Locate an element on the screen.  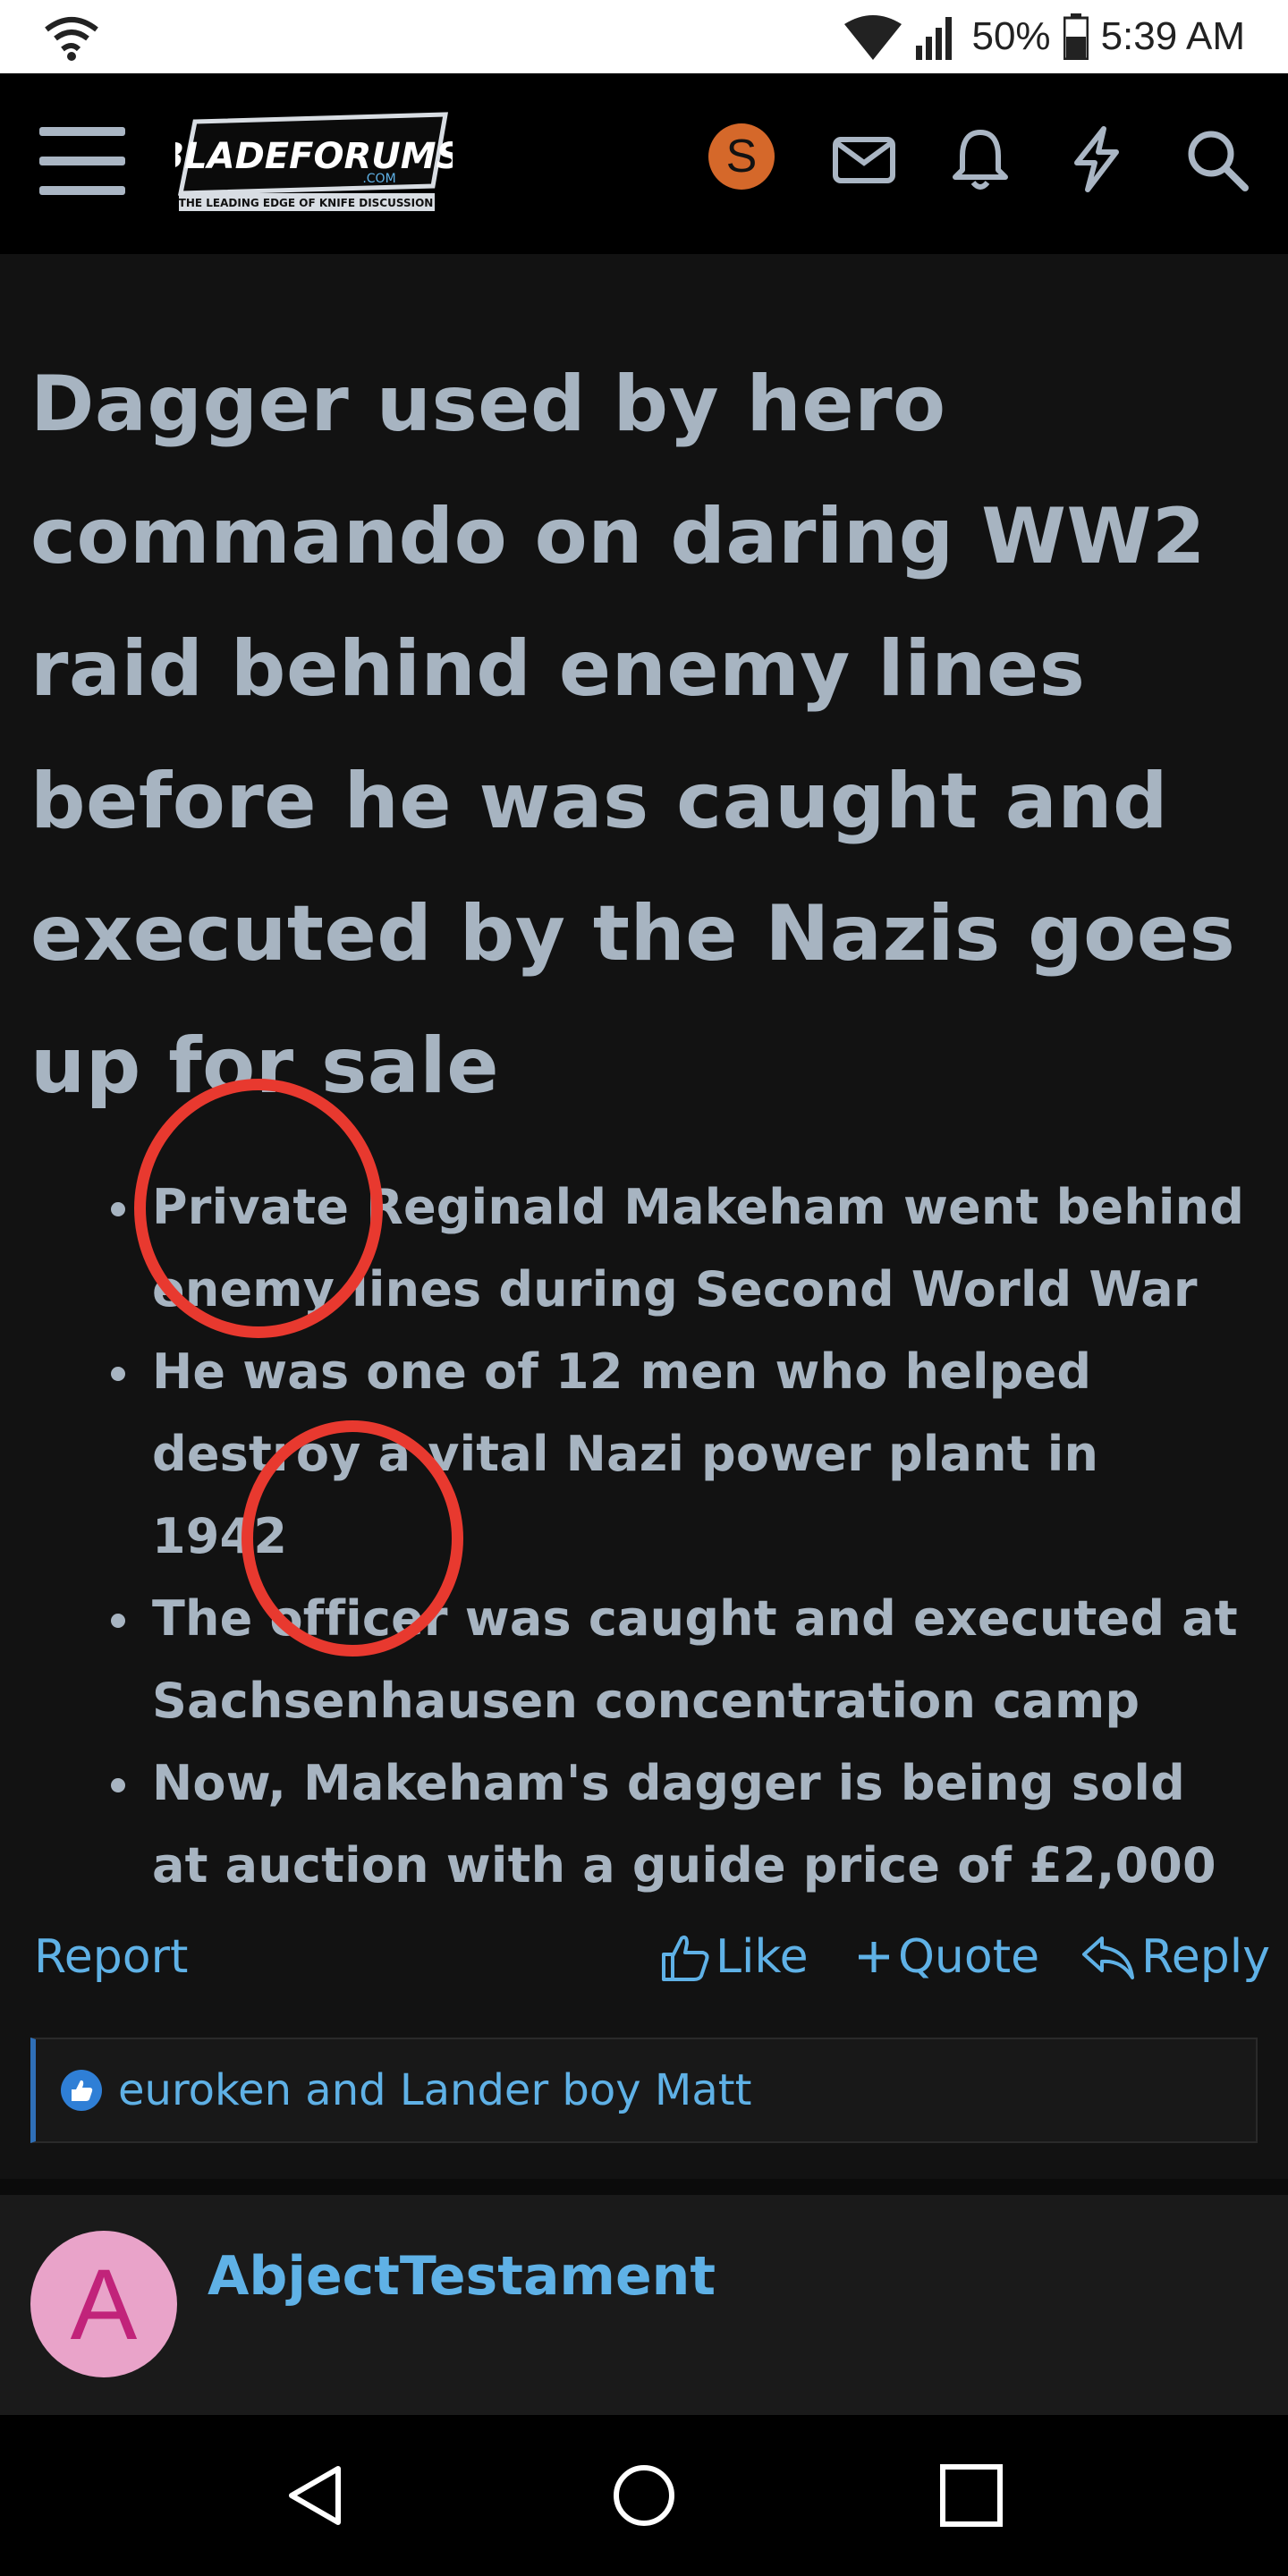
mail-icon is located at coordinates (864, 159).